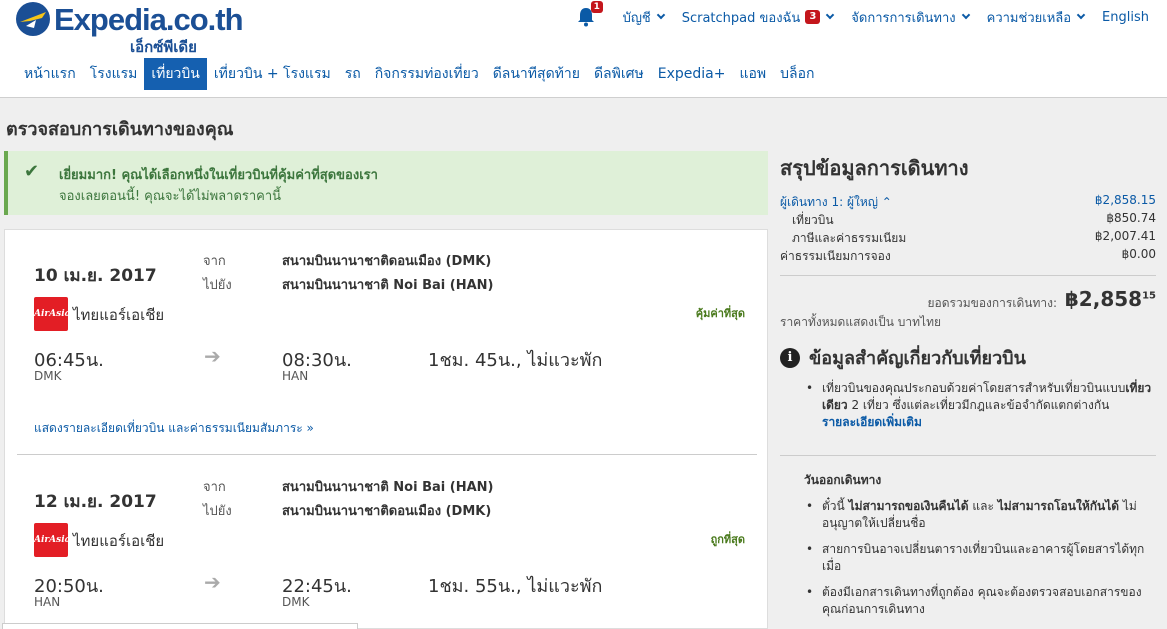  Describe the element at coordinates (388, 285) in the screenshot. I see `destination-airport: สนามบินนานาชาติ Noi Bai (HAN)` at that location.